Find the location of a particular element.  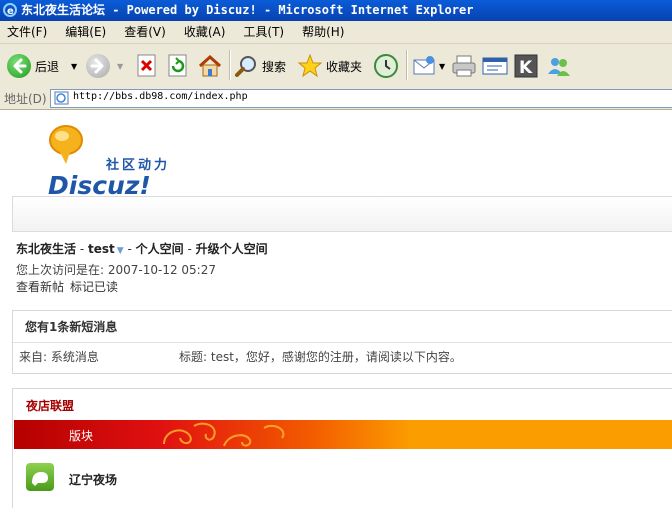

menu-tools: 工具(T) is located at coordinates (263, 32).